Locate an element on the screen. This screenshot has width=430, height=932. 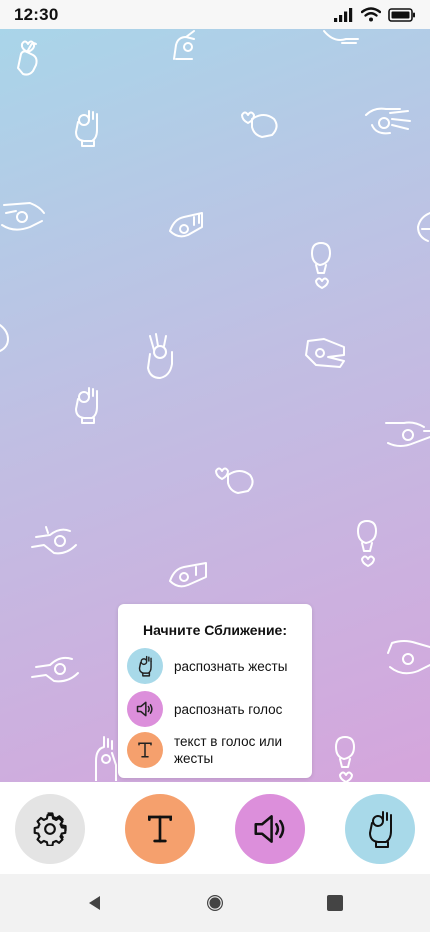
status-bar: 12:30 is located at coordinates (215, 14).